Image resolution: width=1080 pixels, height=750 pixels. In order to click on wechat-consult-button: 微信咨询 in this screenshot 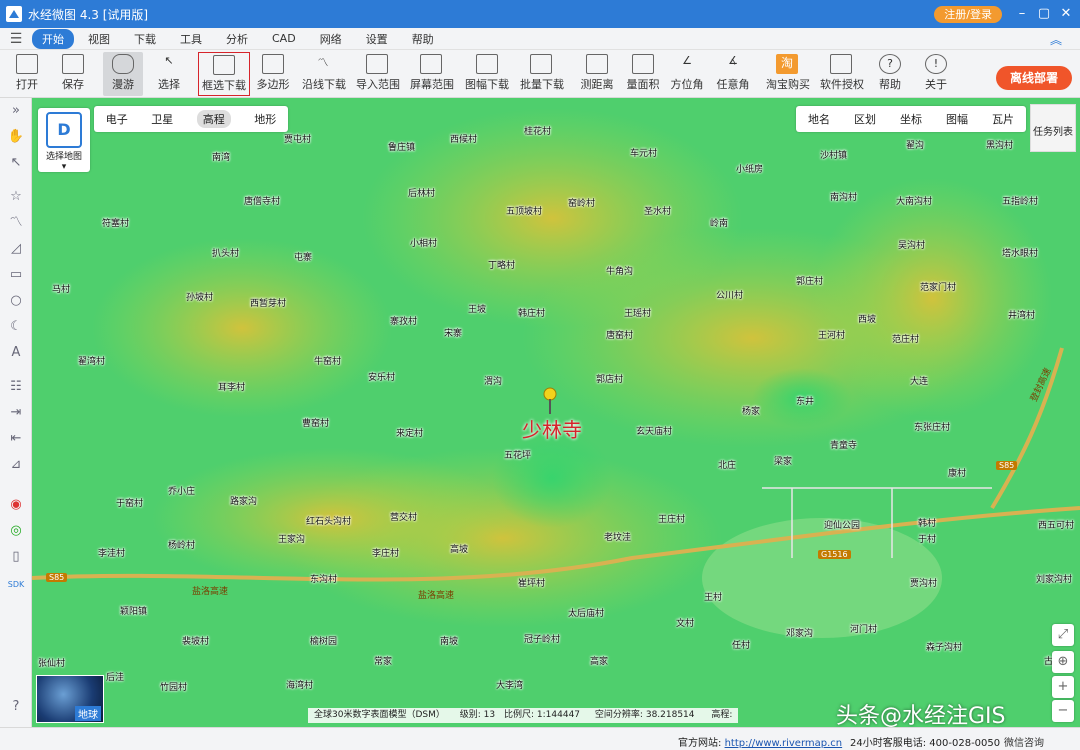, I will do `click(1024, 741)`.